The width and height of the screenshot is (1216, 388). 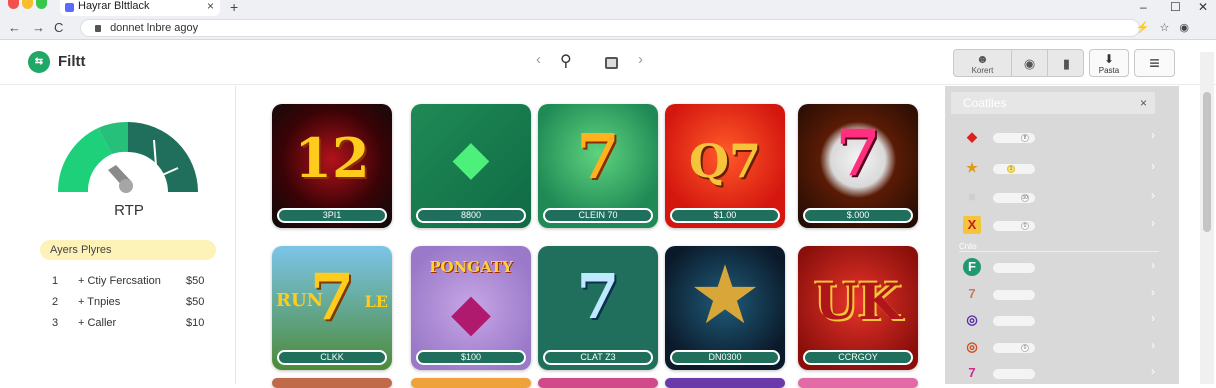 What do you see at coordinates (1154, 63) in the screenshot?
I see `menu-icon: ≡` at bounding box center [1154, 63].